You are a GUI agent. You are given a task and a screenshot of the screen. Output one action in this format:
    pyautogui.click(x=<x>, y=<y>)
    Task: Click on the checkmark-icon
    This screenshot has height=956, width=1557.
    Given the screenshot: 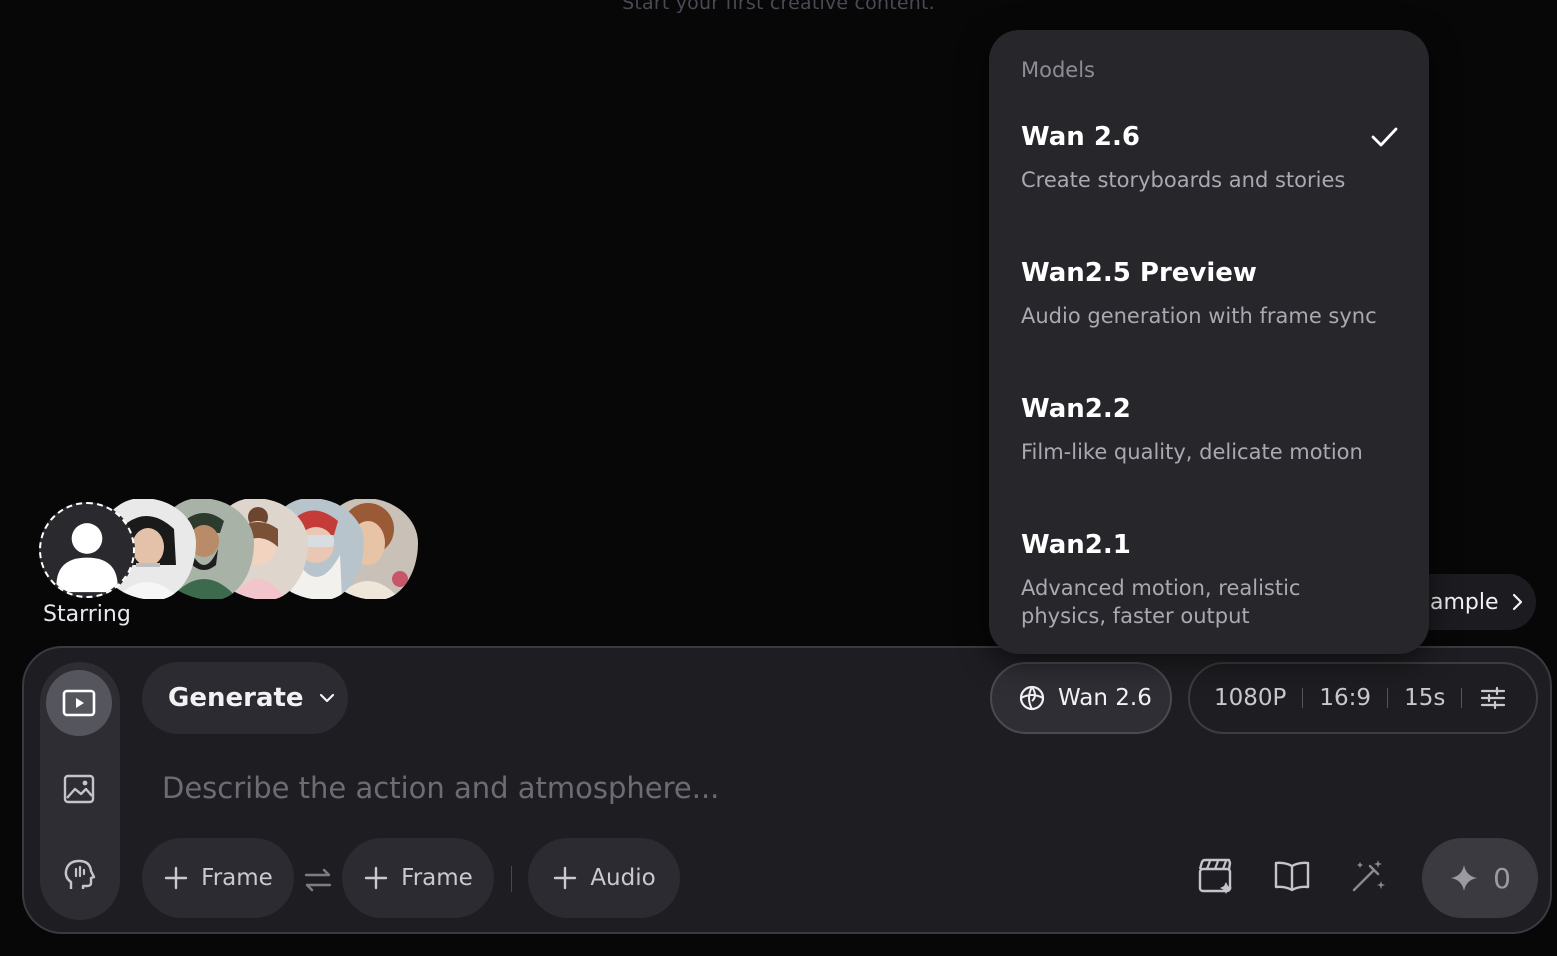 What is the action you would take?
    pyautogui.click(x=1384, y=137)
    